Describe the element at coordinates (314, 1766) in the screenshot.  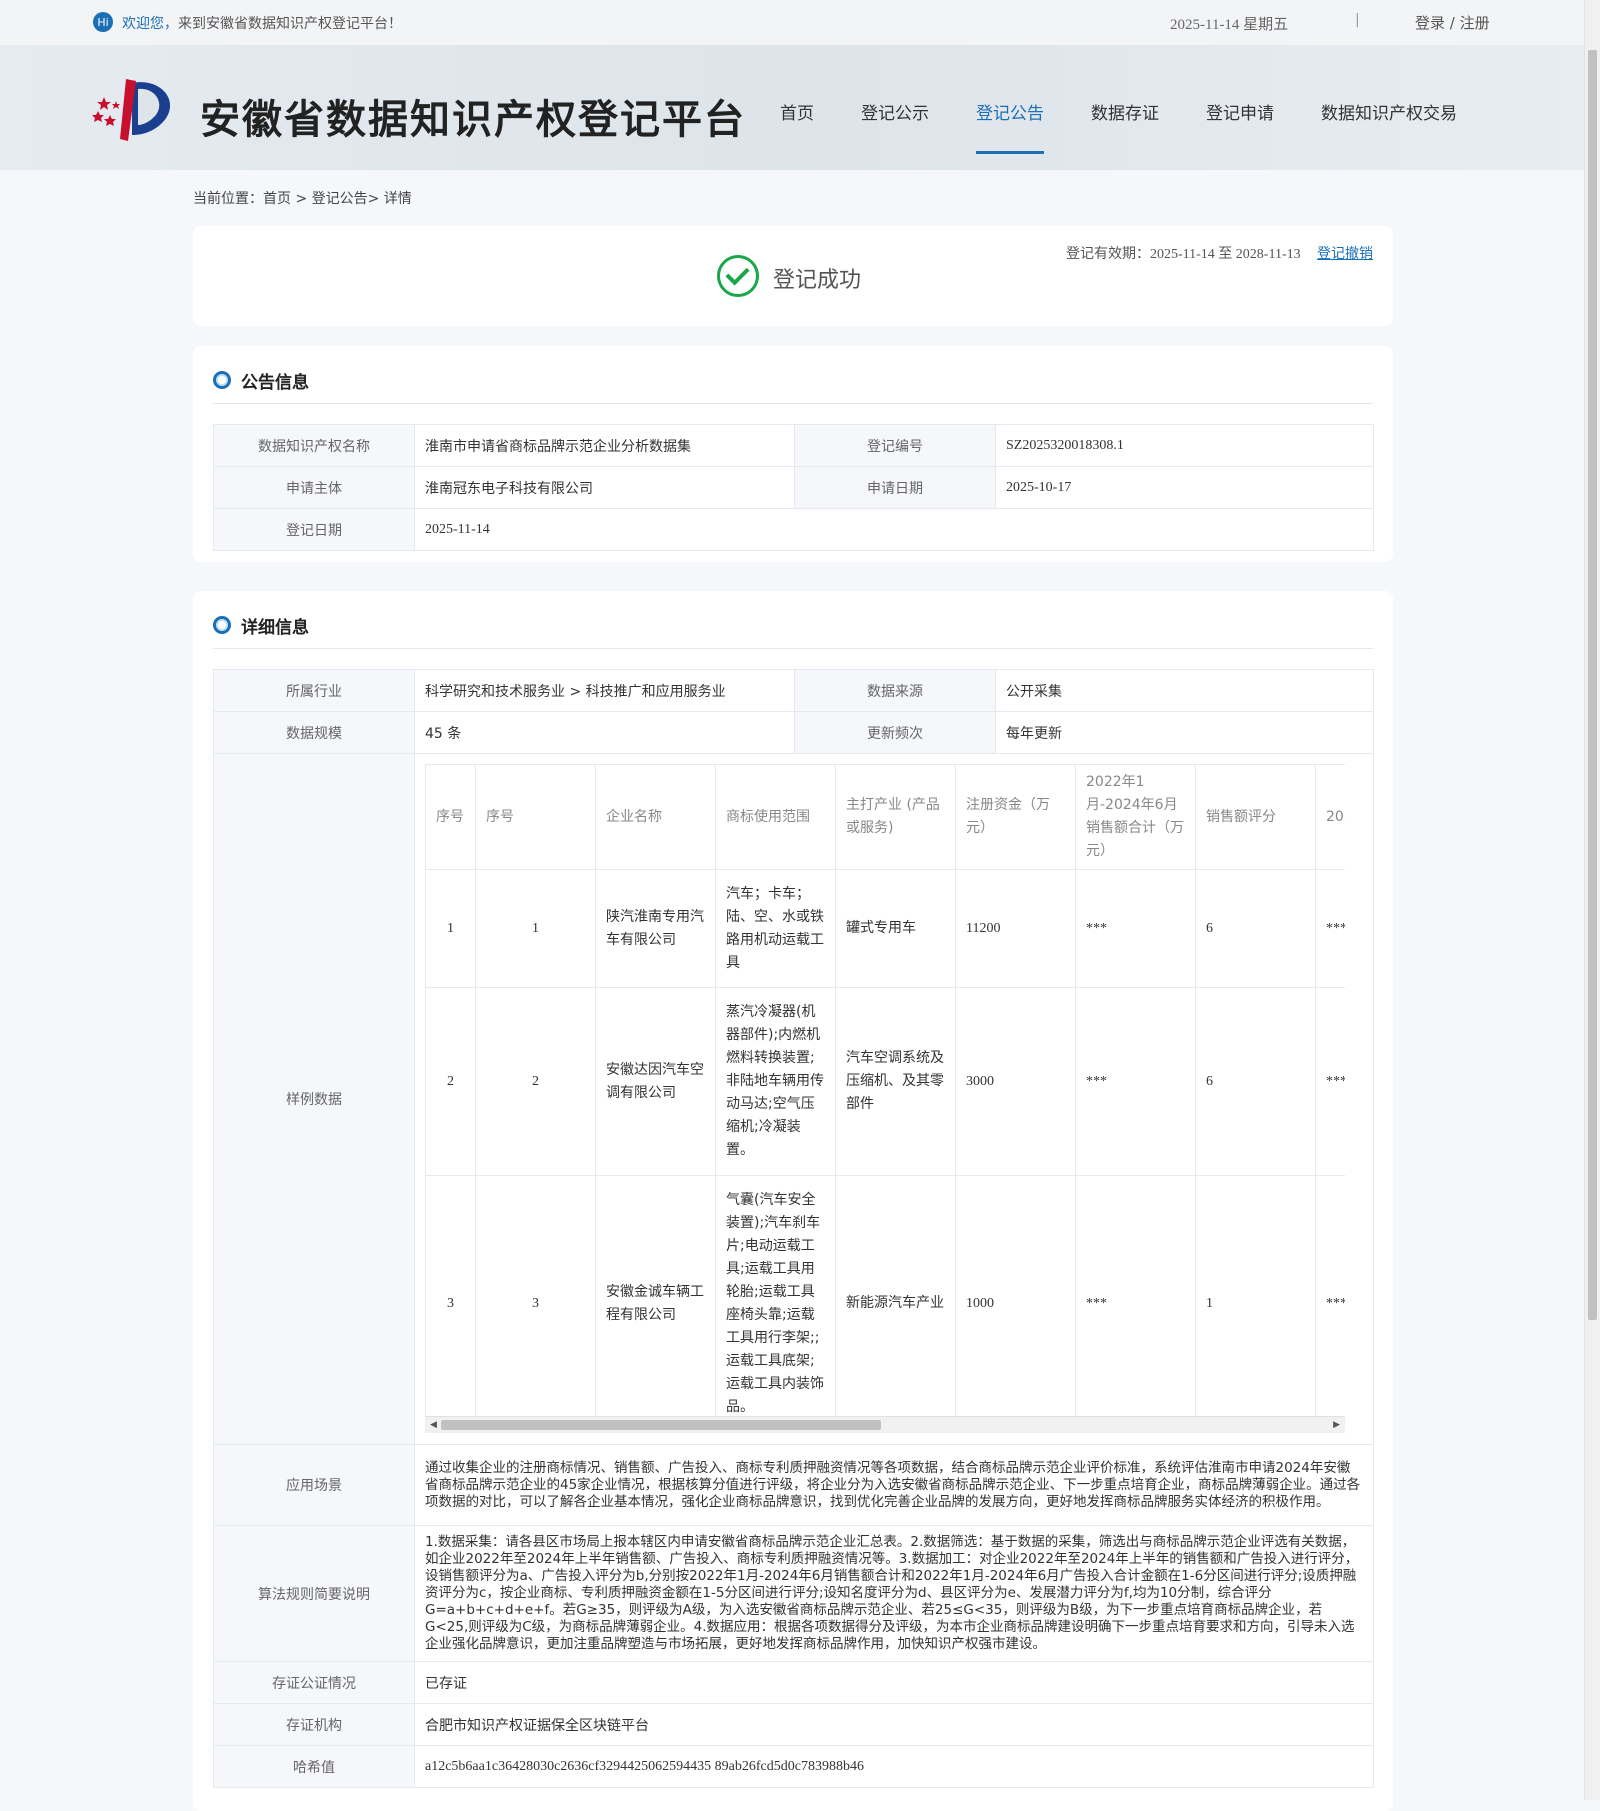
I see `field-label: 哈希值` at that location.